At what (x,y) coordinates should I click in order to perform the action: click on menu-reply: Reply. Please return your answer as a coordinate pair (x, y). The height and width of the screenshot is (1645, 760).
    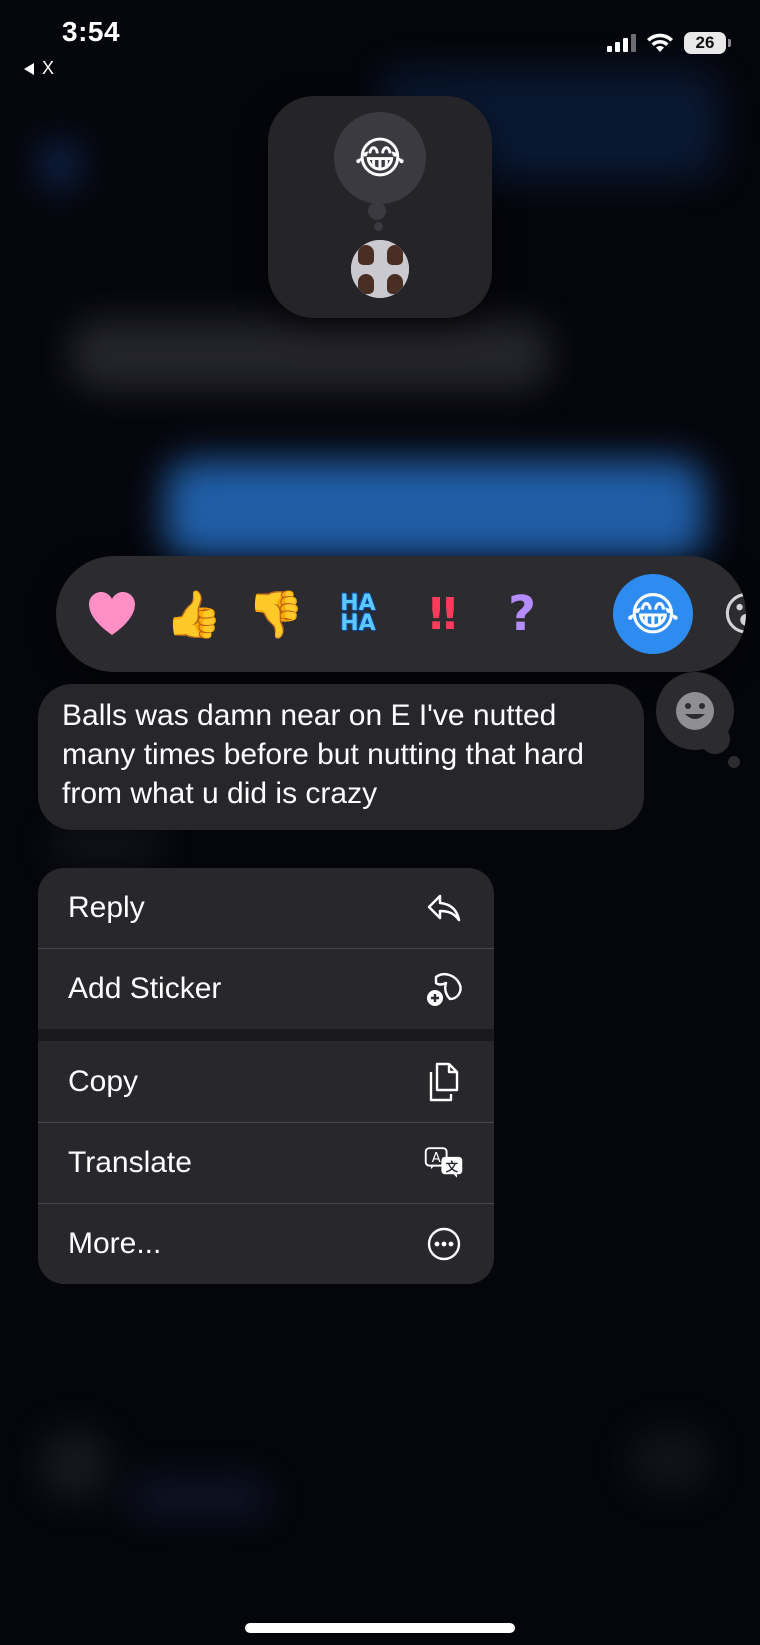
    Looking at the image, I should click on (266, 908).